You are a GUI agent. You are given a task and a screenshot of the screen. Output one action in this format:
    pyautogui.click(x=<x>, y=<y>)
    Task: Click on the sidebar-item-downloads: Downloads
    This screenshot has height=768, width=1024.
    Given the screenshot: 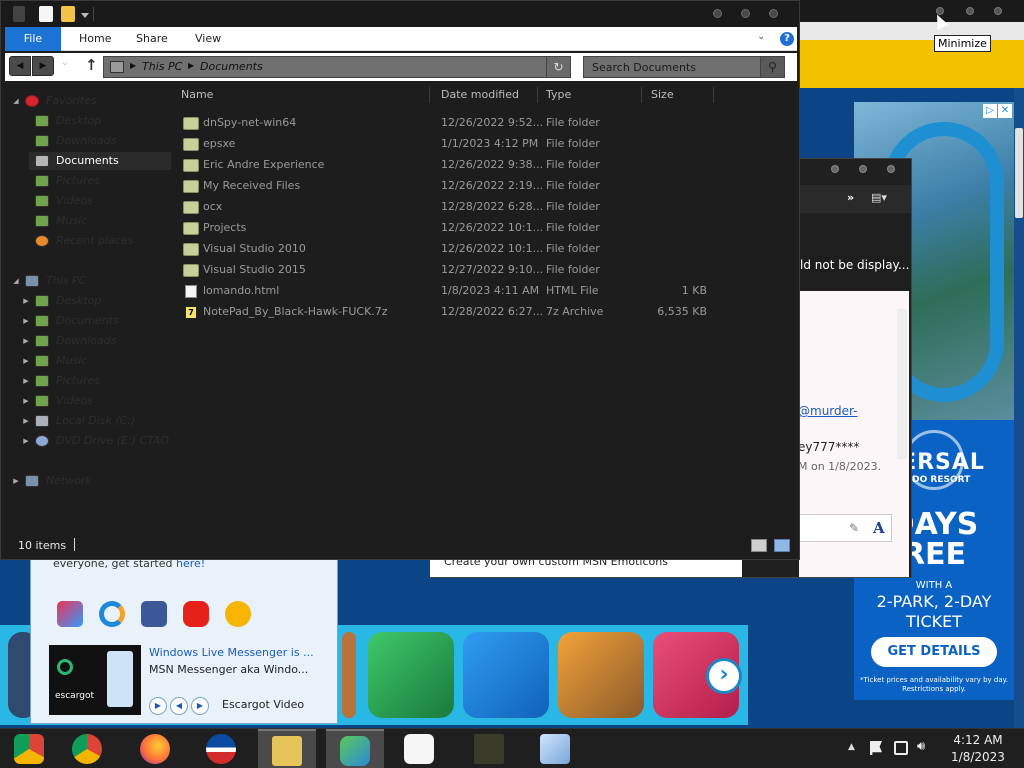 What is the action you would take?
    pyautogui.click(x=86, y=141)
    